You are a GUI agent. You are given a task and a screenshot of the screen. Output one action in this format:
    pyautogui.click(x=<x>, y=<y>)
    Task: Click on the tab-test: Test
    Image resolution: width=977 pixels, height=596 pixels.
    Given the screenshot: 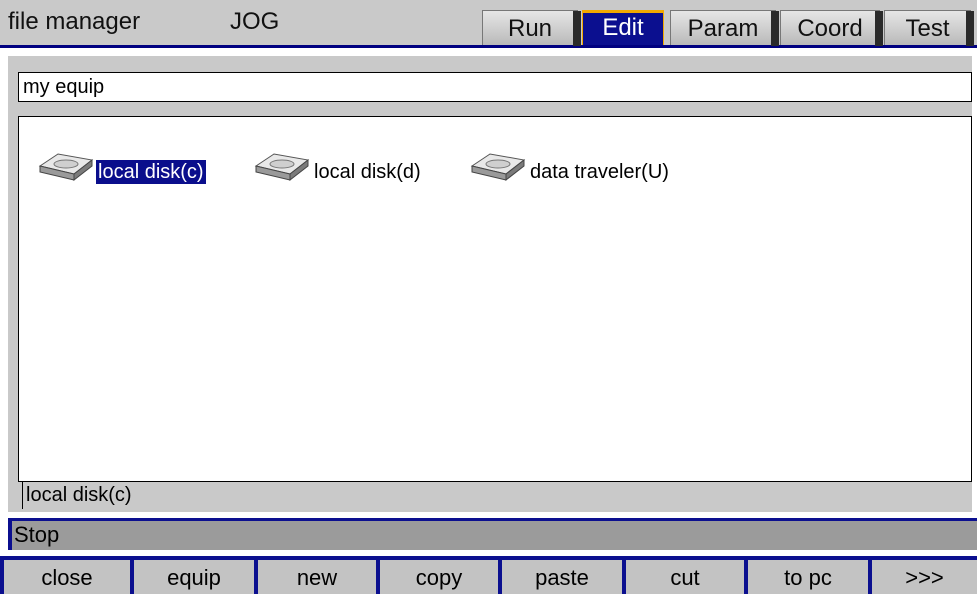 What is the action you would take?
    pyautogui.click(x=929, y=28)
    